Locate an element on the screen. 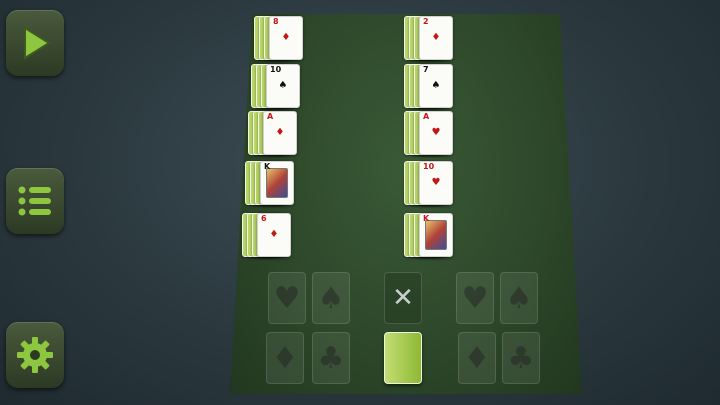  tableau-pile: 7 ♠ is located at coordinates (434, 86).